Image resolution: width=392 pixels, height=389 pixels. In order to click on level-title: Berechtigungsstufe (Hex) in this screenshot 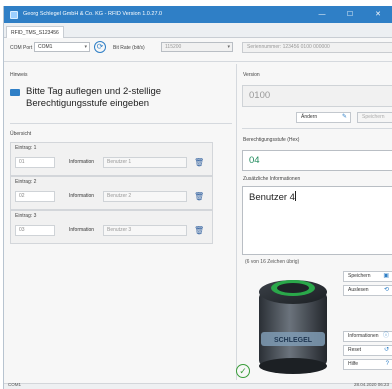, I will do `click(271, 140)`.